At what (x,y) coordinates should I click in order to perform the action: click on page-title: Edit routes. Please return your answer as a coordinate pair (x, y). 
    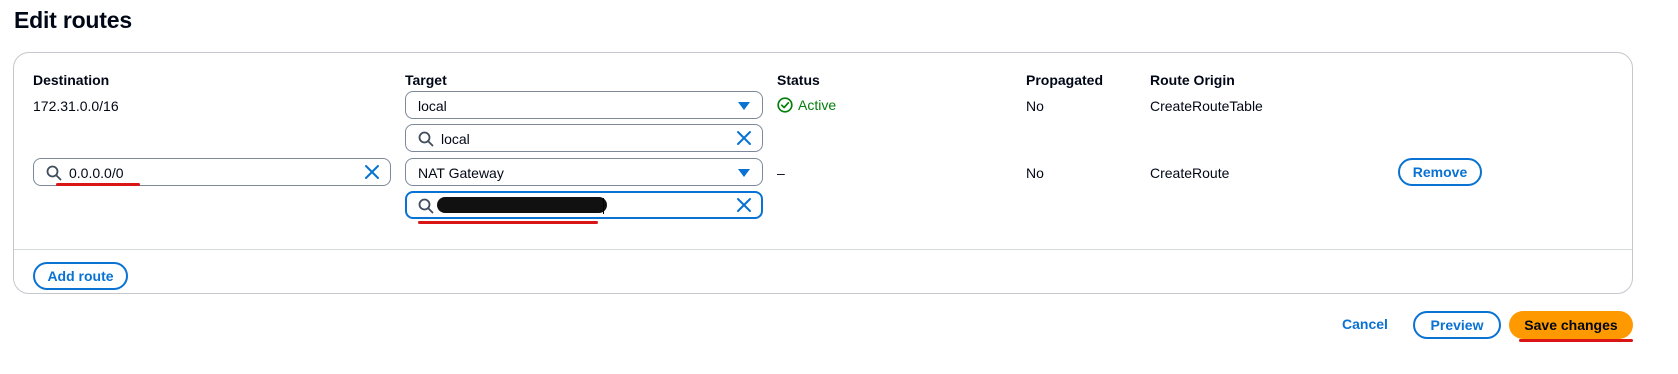
    Looking at the image, I should click on (73, 20).